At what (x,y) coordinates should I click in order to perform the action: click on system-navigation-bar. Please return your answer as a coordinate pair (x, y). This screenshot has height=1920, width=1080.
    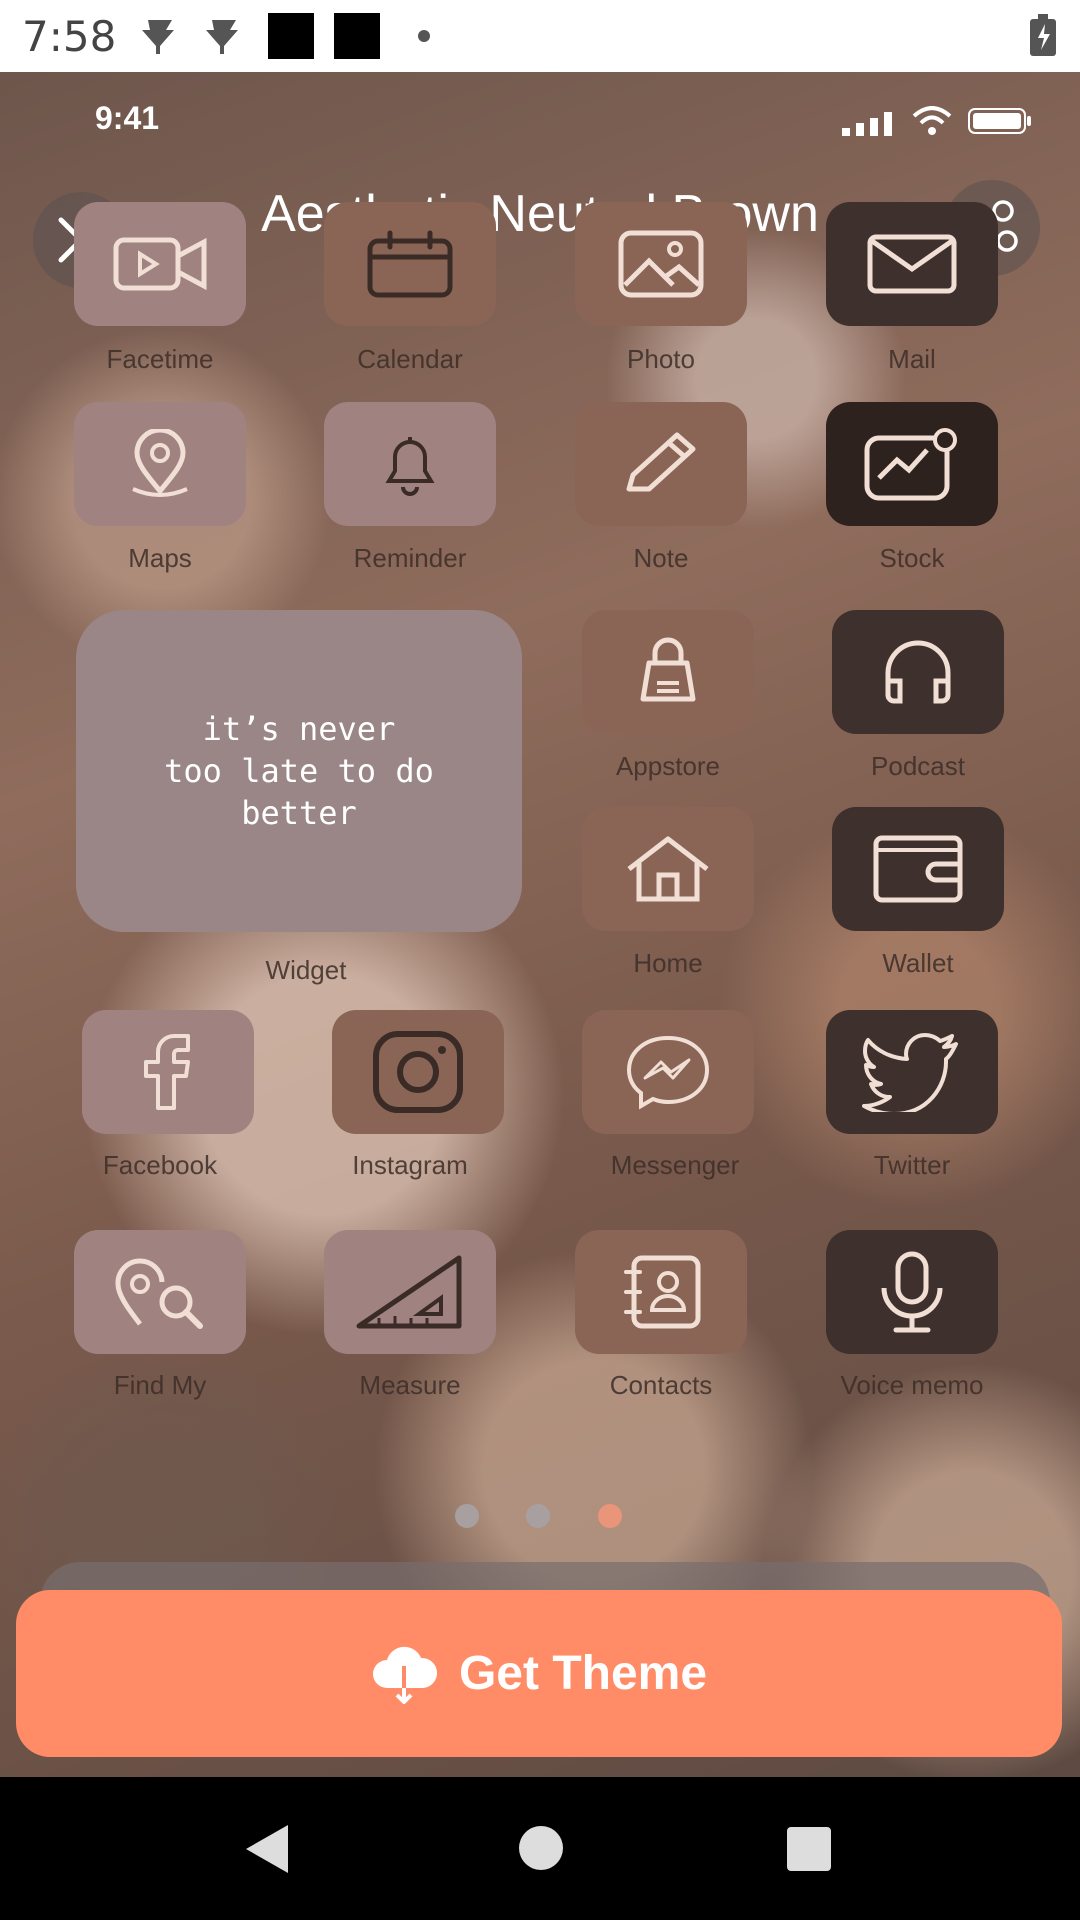
    Looking at the image, I should click on (540, 1848).